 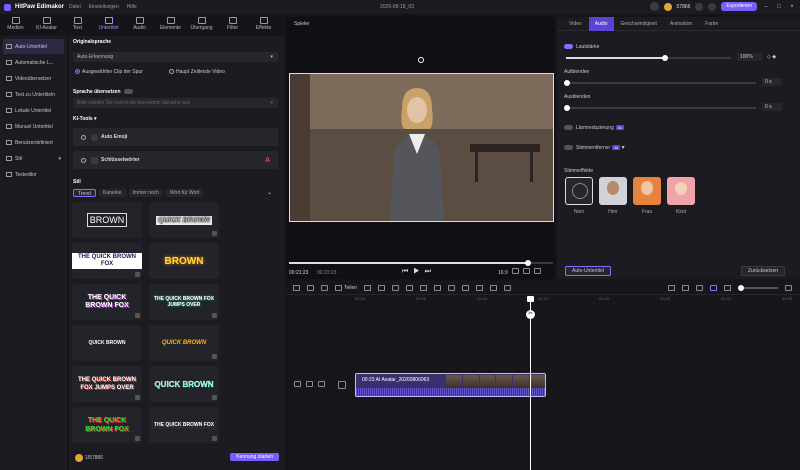 What do you see at coordinates (530, 383) in the screenshot?
I see `playhead: ✂` at bounding box center [530, 383].